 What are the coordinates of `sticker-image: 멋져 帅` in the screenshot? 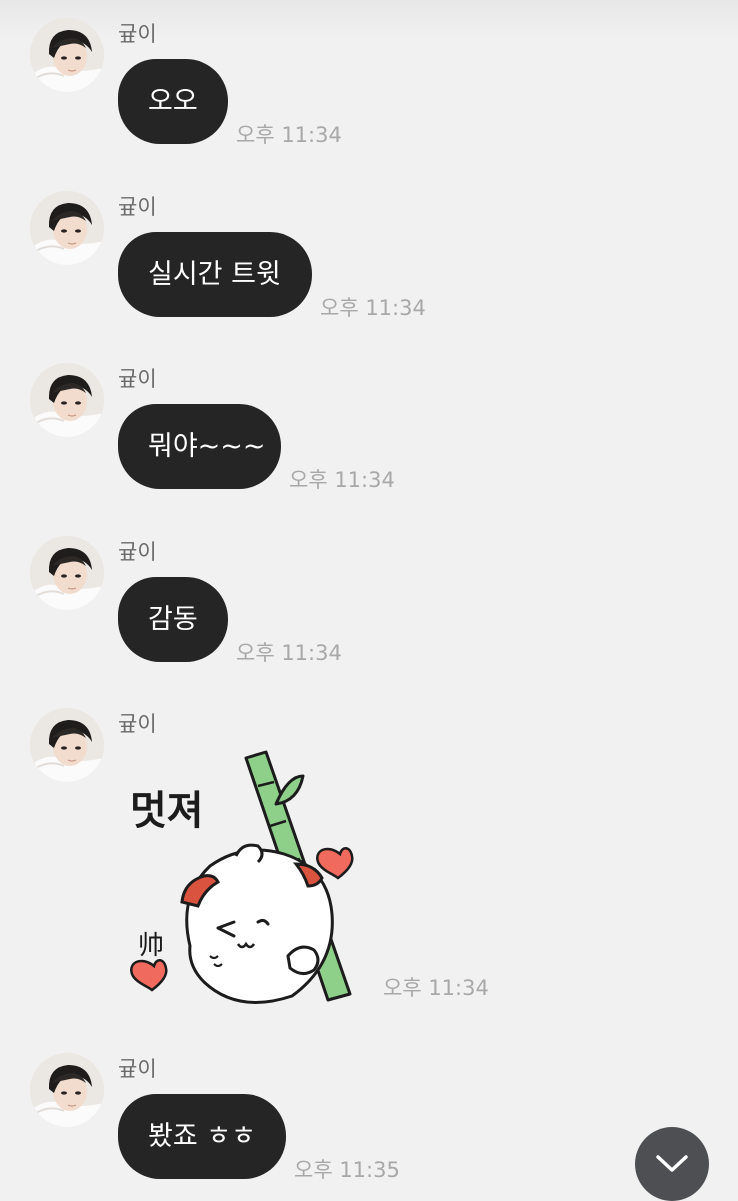 It's located at (242, 877).